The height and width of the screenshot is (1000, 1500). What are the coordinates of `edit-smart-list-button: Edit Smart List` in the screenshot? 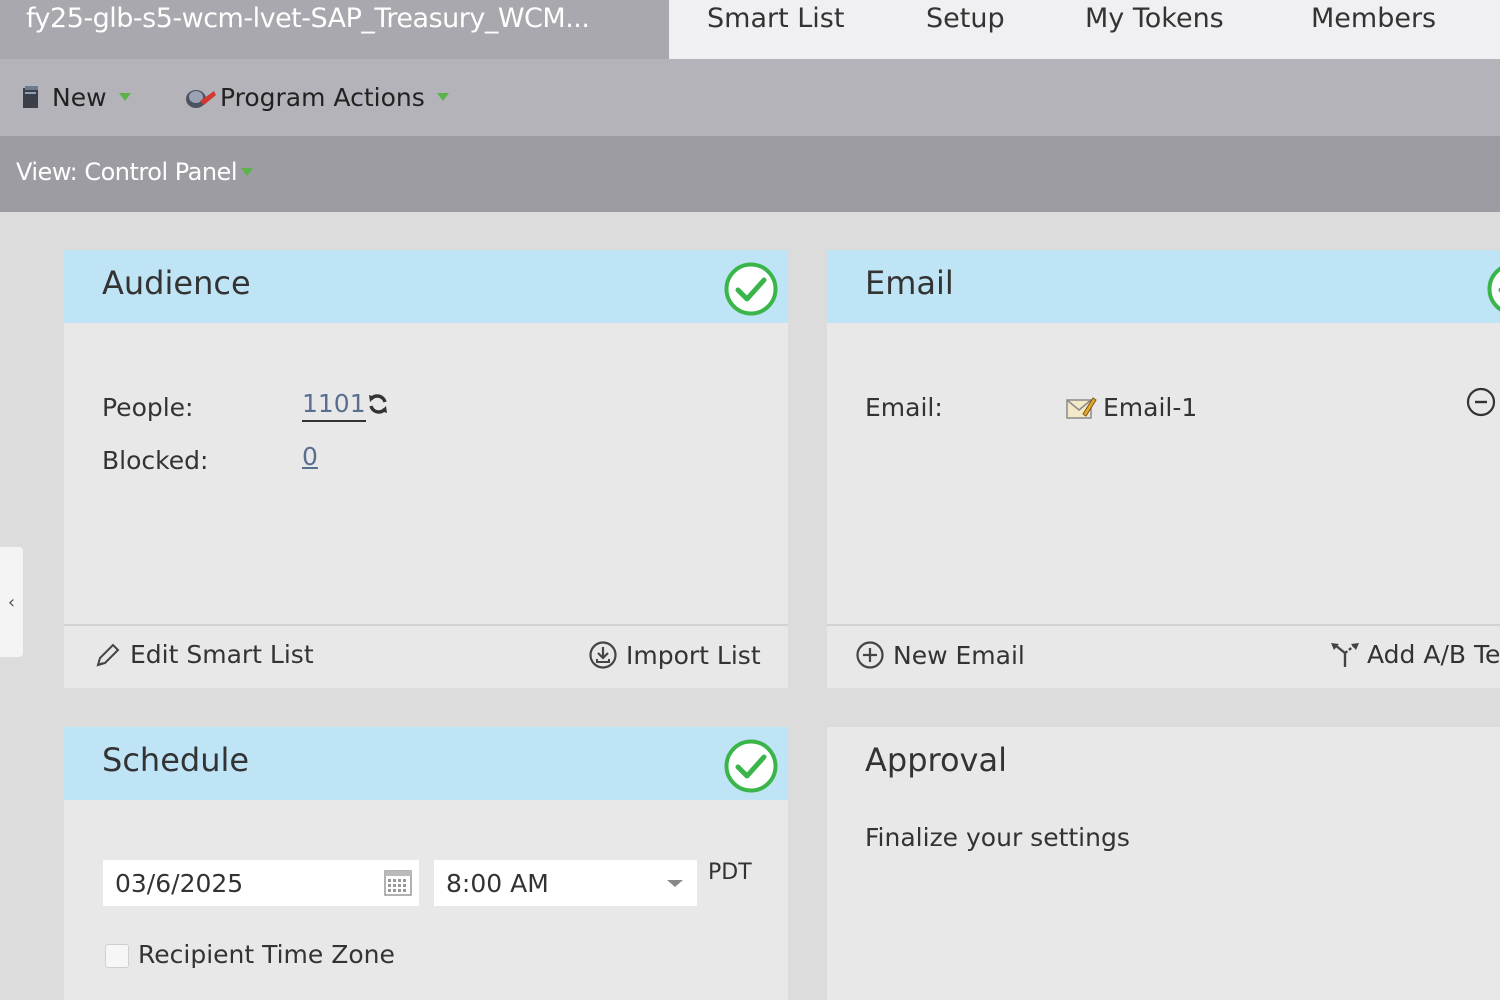 It's located at (204, 654).